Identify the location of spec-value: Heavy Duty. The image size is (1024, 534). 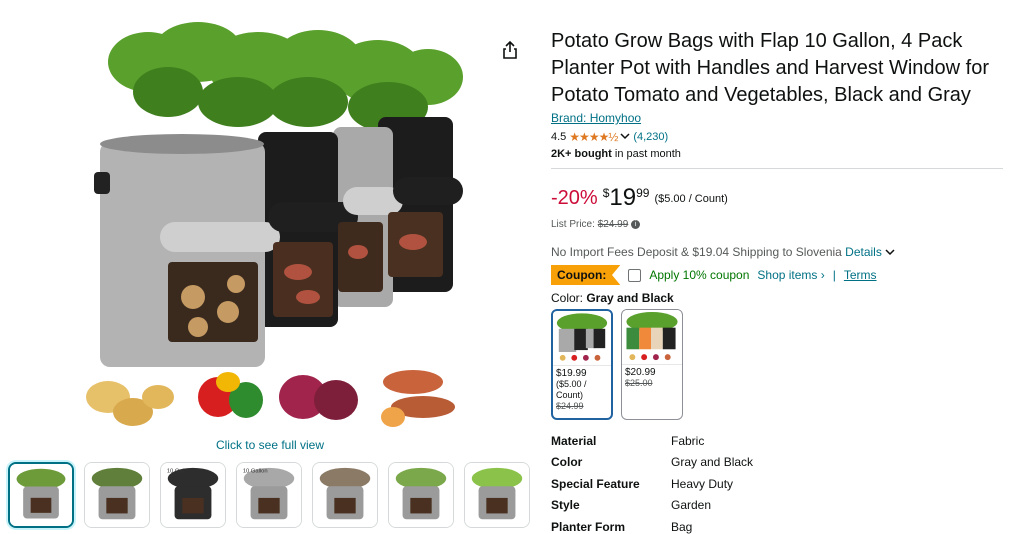
(702, 483).